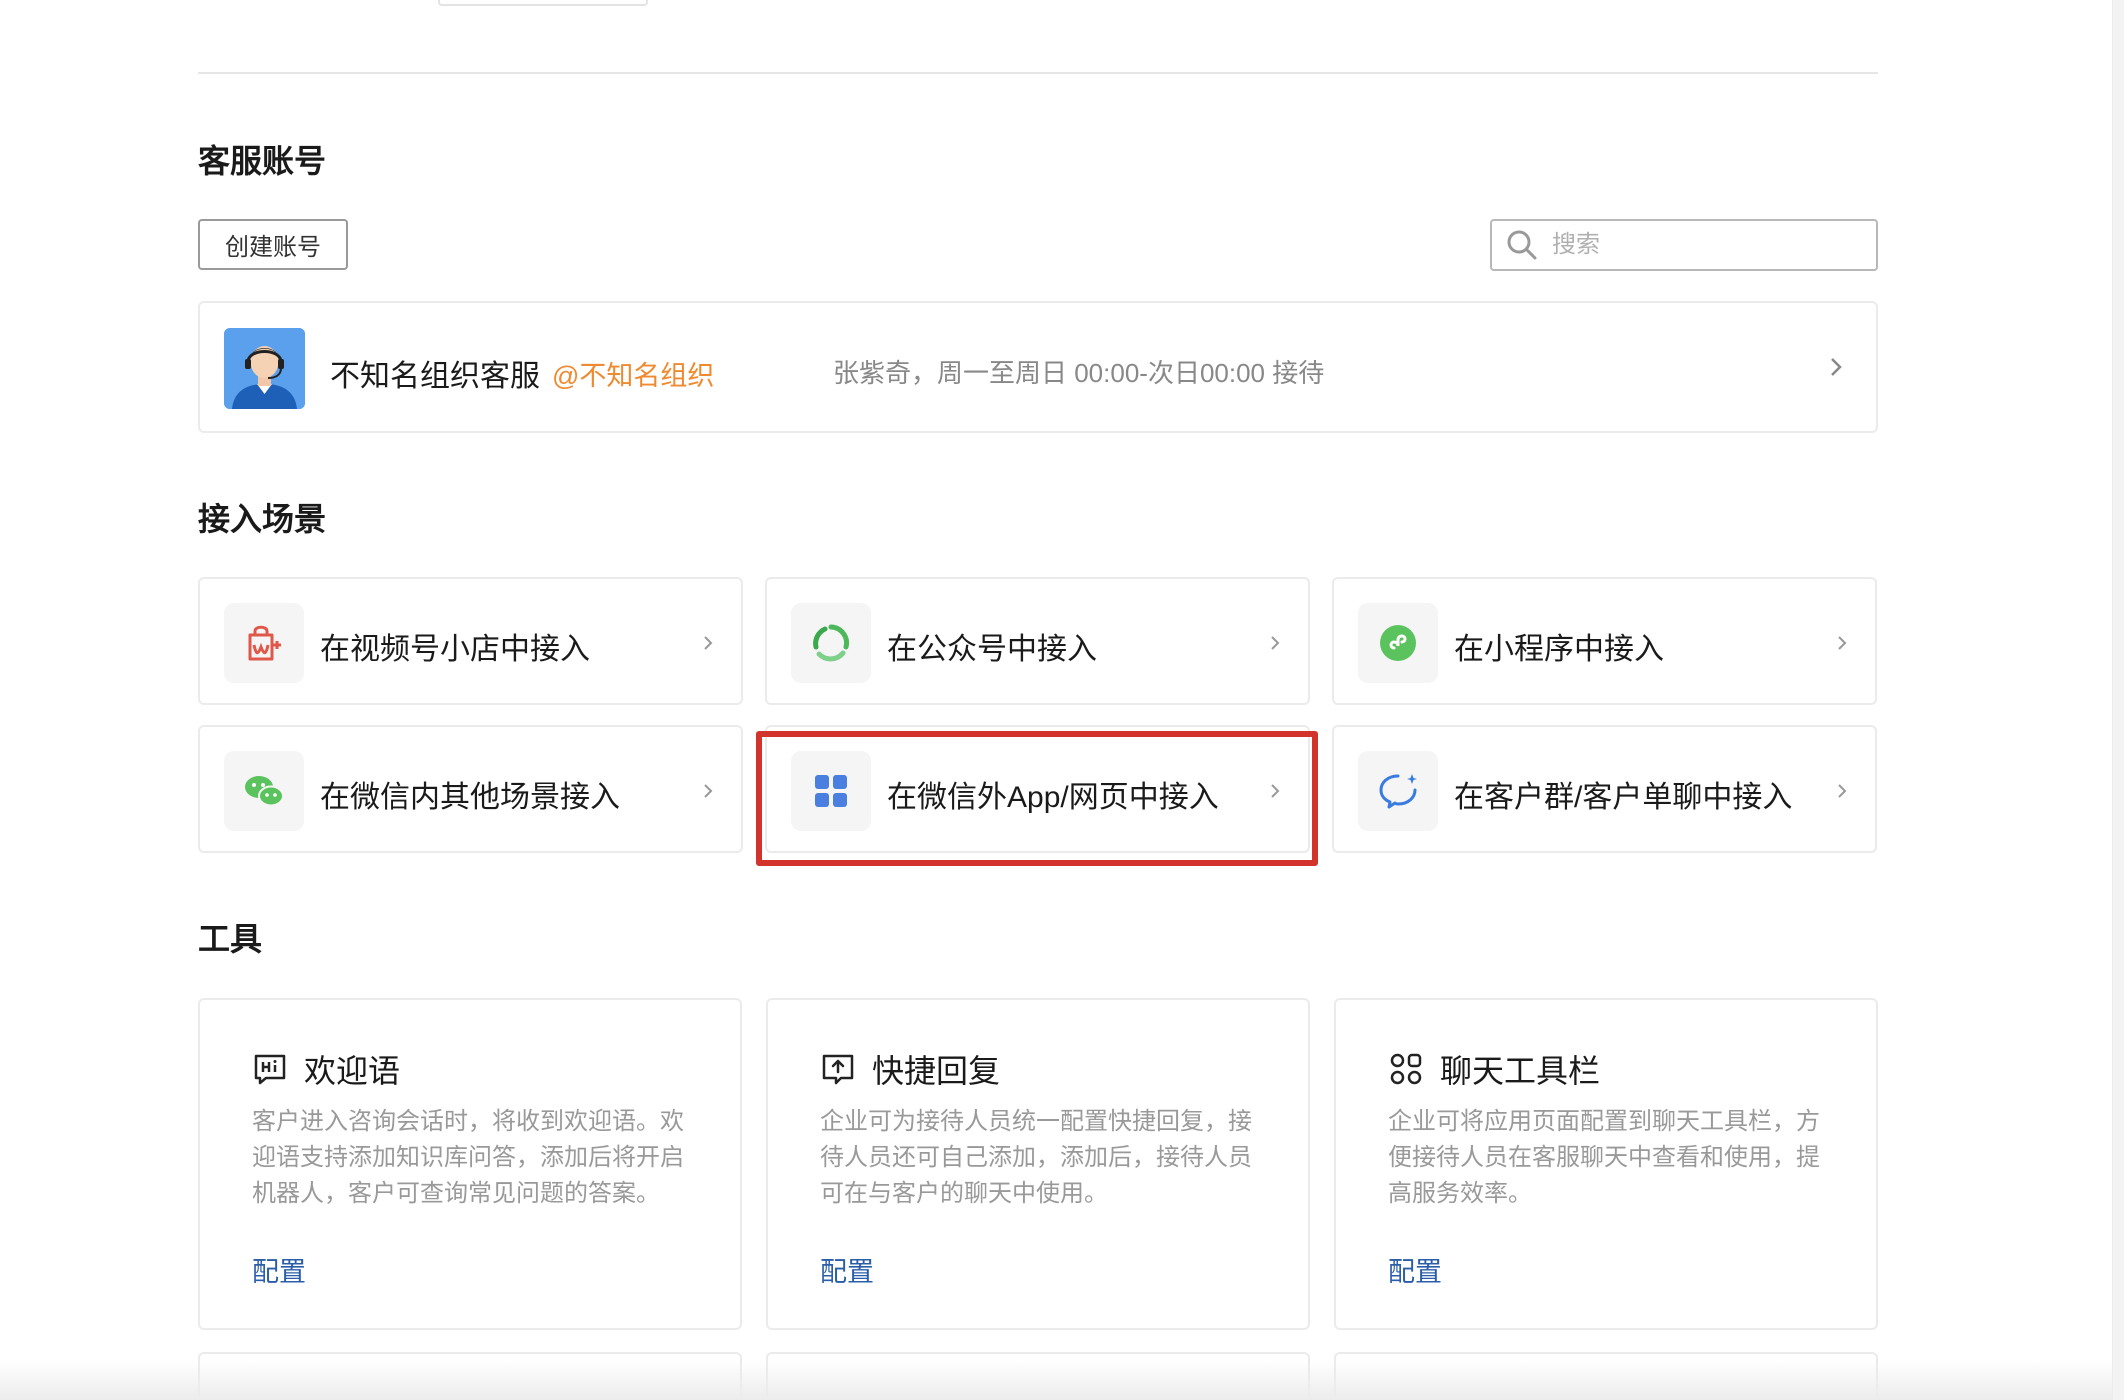 The width and height of the screenshot is (2124, 1400). I want to click on hi-message-icon, so click(270, 1069).